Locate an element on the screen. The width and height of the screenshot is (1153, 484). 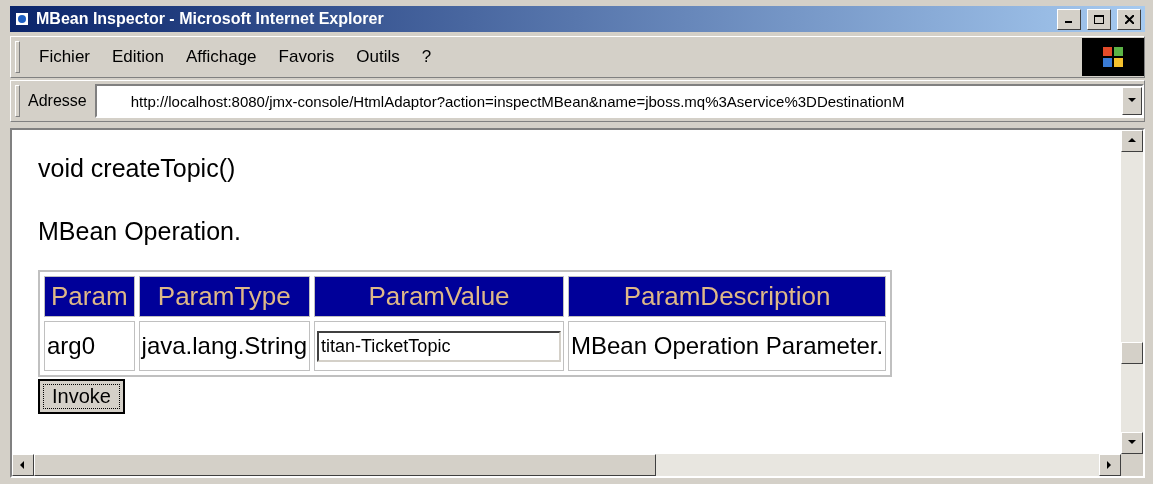
menu-item: Outils is located at coordinates (378, 57).